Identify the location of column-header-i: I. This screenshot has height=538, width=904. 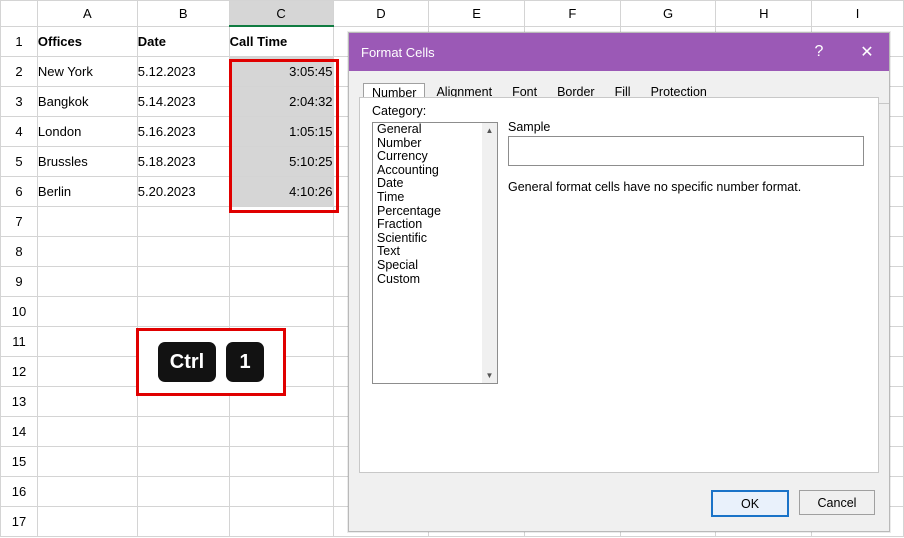
(857, 13).